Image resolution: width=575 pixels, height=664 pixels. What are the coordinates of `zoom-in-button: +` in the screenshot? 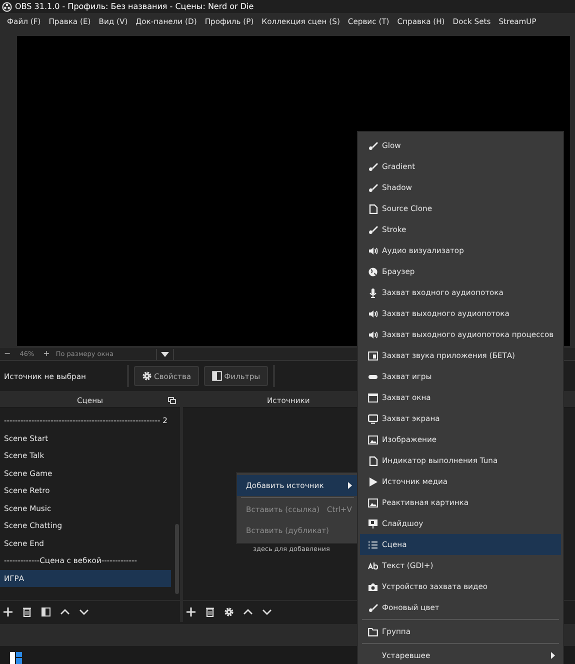 It's located at (46, 354).